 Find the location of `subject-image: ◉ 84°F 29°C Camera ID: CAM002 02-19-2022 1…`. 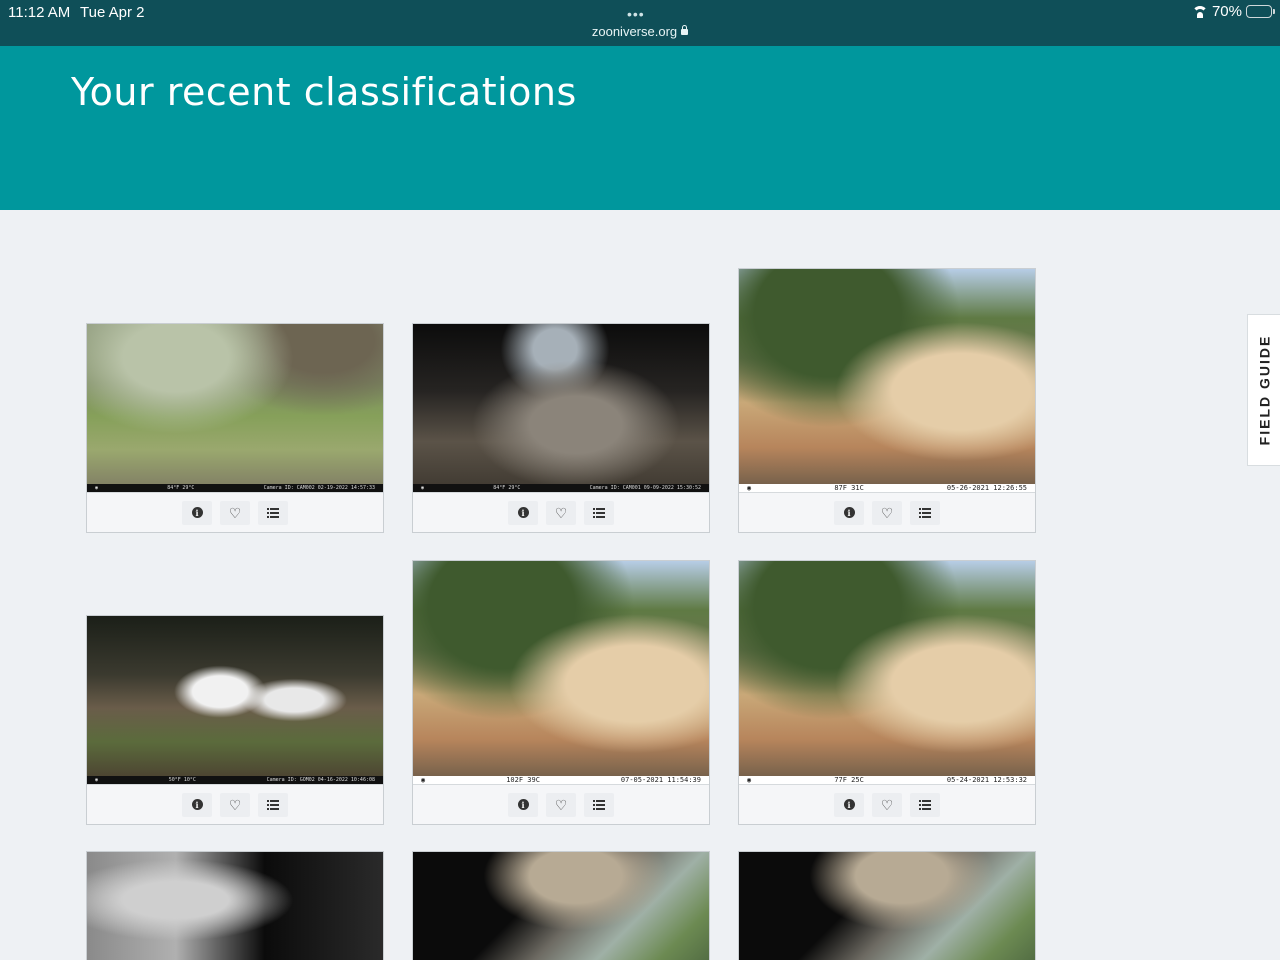

subject-image: ◉ 84°F 29°C Camera ID: CAM002 02-19-2022 1… is located at coordinates (235, 408).